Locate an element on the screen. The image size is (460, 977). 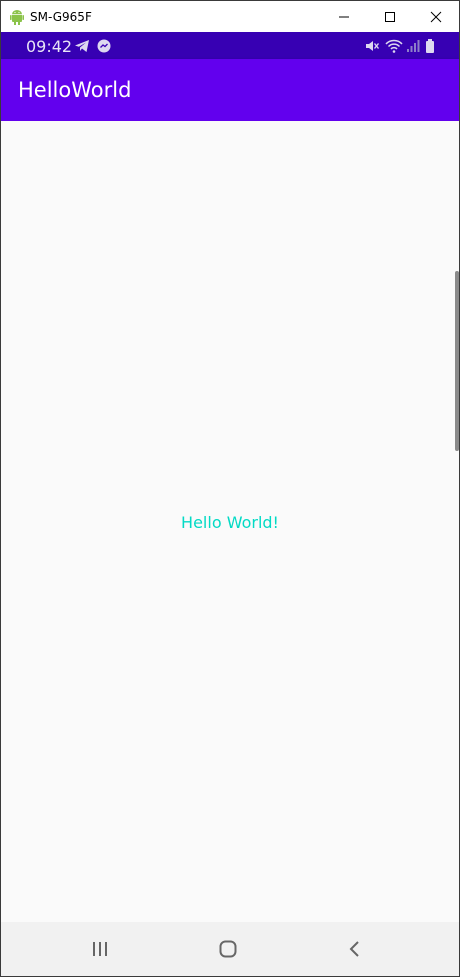
app-title: HelloWorld is located at coordinates (75, 90).